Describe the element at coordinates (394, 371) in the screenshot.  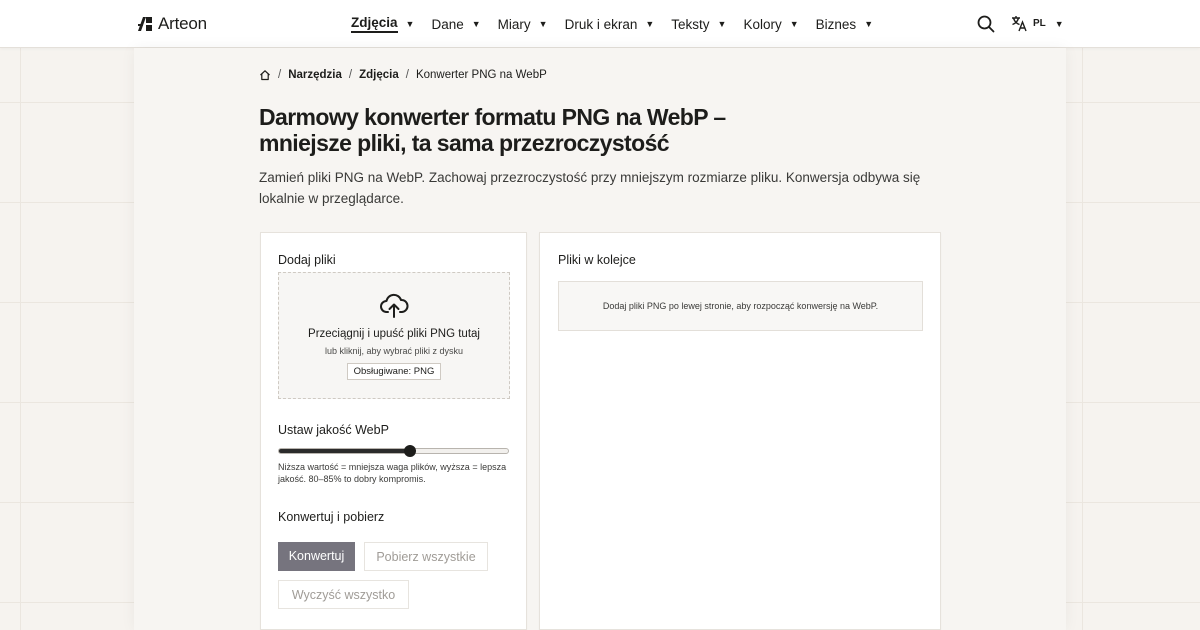
I see `supported-format-badge: Obsługiwane: PNG` at that location.